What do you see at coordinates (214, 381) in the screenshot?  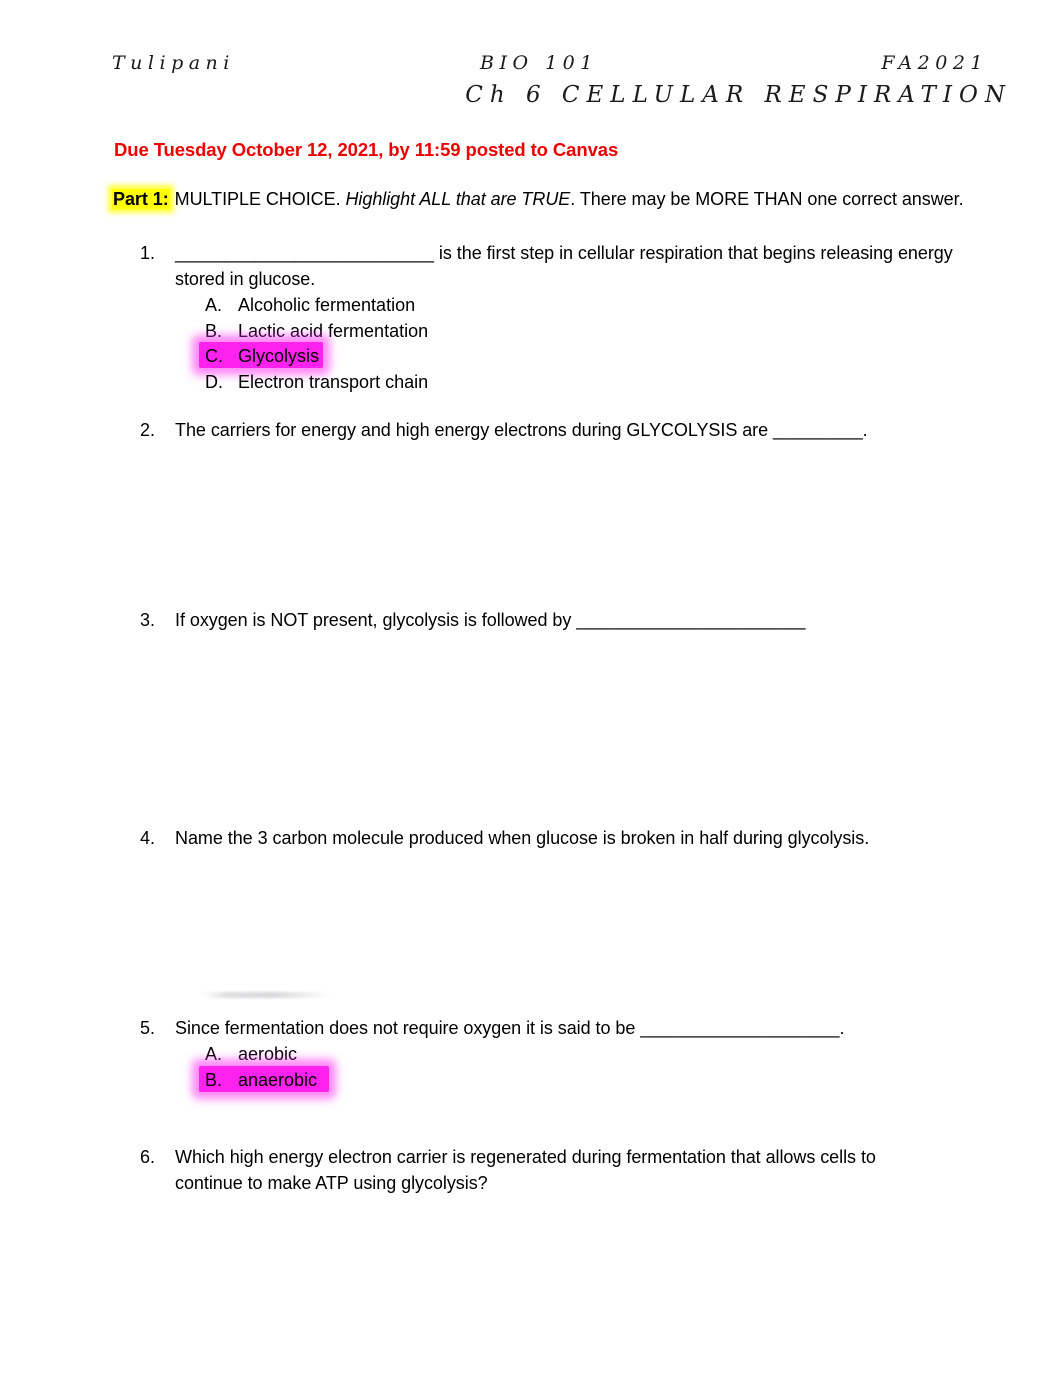 I see `option-letter: D.` at bounding box center [214, 381].